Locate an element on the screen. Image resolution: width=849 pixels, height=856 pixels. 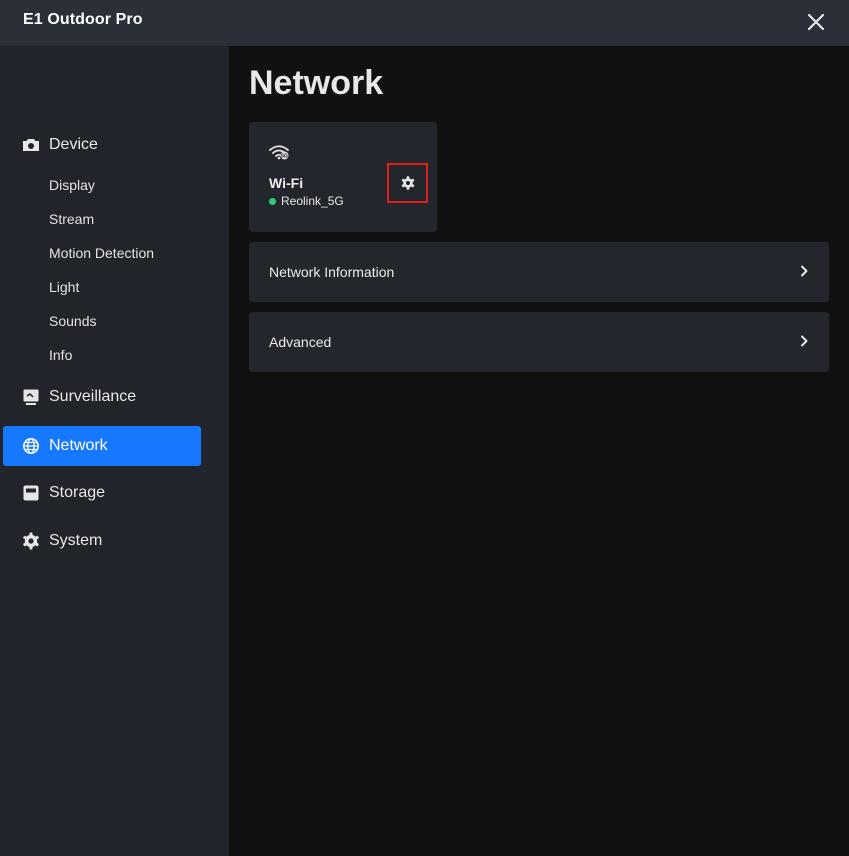
wifi-settings-button is located at coordinates (407, 183).